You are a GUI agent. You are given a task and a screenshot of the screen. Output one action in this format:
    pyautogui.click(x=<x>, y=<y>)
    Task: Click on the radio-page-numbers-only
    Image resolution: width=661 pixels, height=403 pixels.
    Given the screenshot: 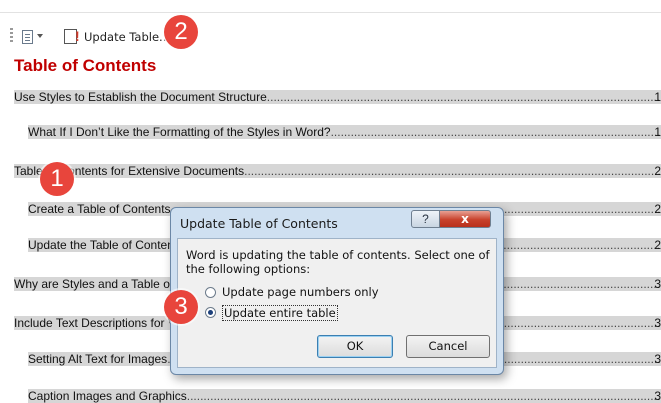 What is the action you would take?
    pyautogui.click(x=210, y=292)
    